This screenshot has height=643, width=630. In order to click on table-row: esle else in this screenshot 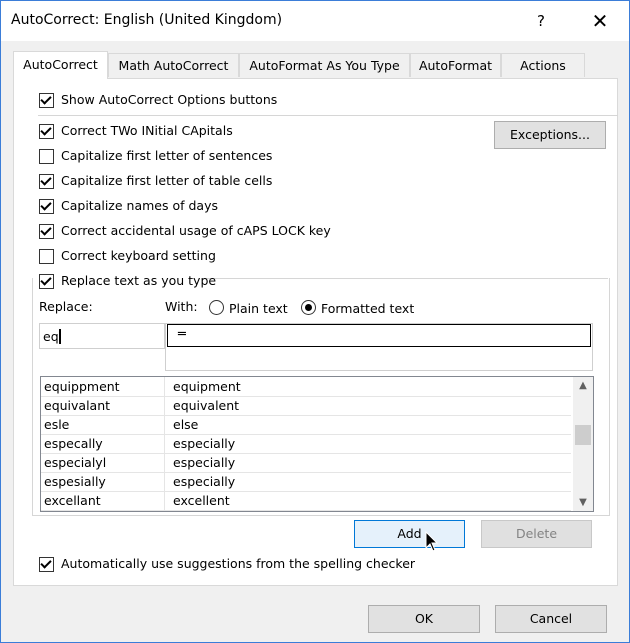, I will do `click(306, 425)`.